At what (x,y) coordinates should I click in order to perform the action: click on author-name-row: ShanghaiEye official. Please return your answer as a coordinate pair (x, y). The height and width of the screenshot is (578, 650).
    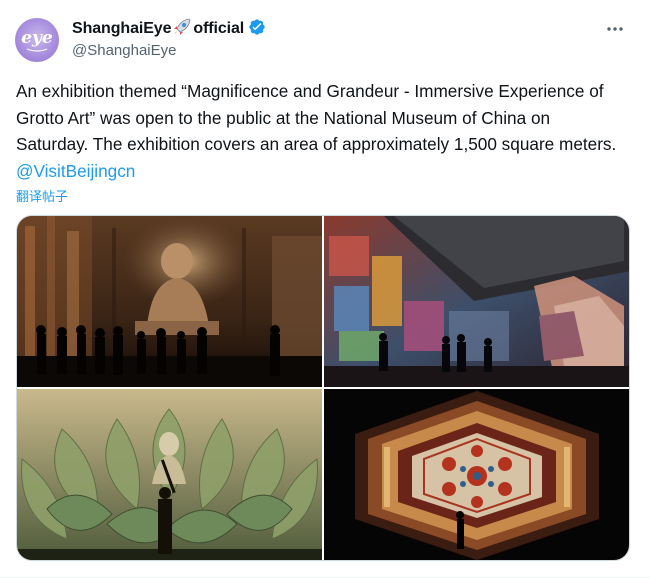
    Looking at the image, I should click on (169, 29).